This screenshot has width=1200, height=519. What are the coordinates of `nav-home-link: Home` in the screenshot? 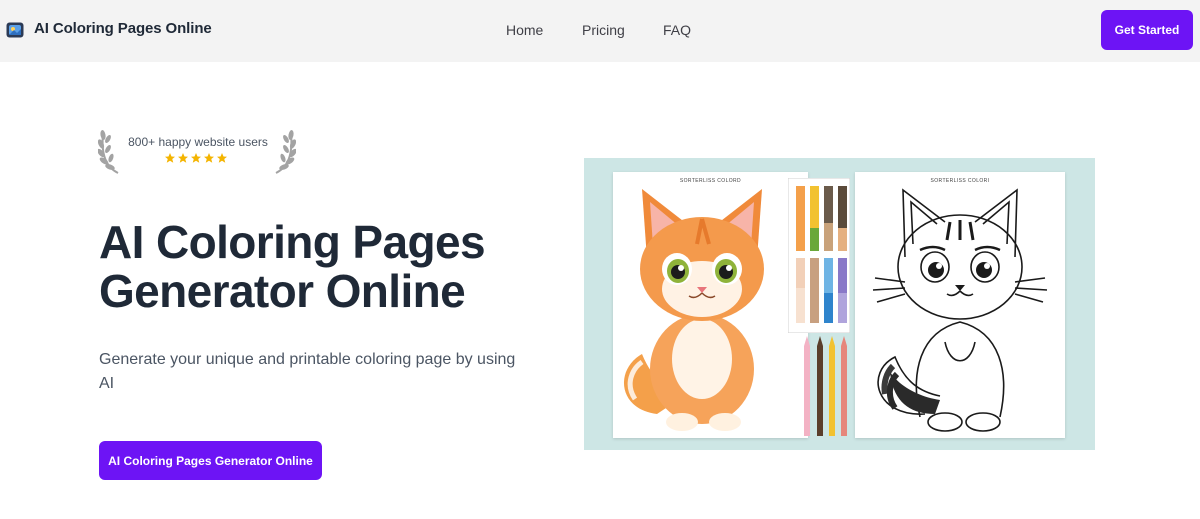 It's located at (524, 30).